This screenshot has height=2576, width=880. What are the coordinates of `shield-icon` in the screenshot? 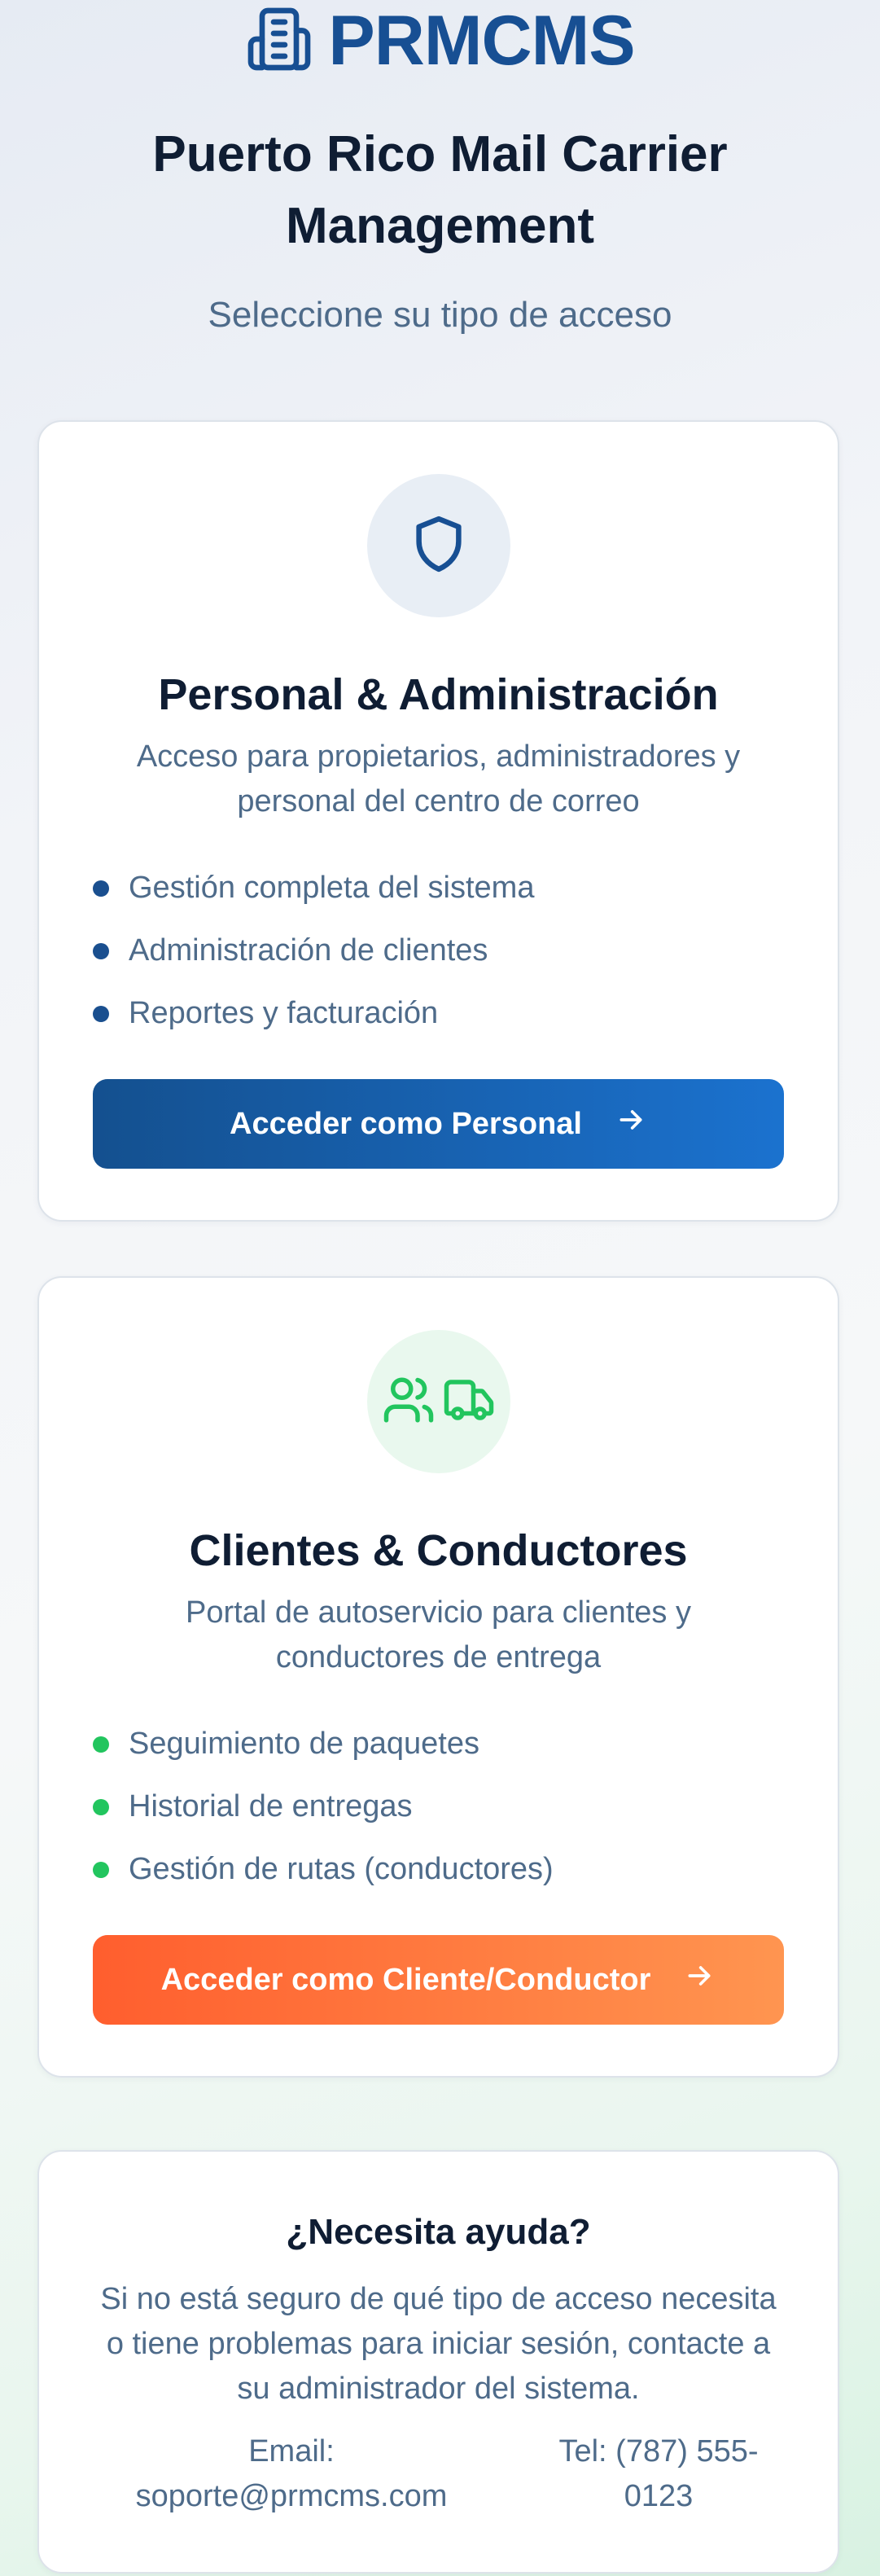 It's located at (439, 546).